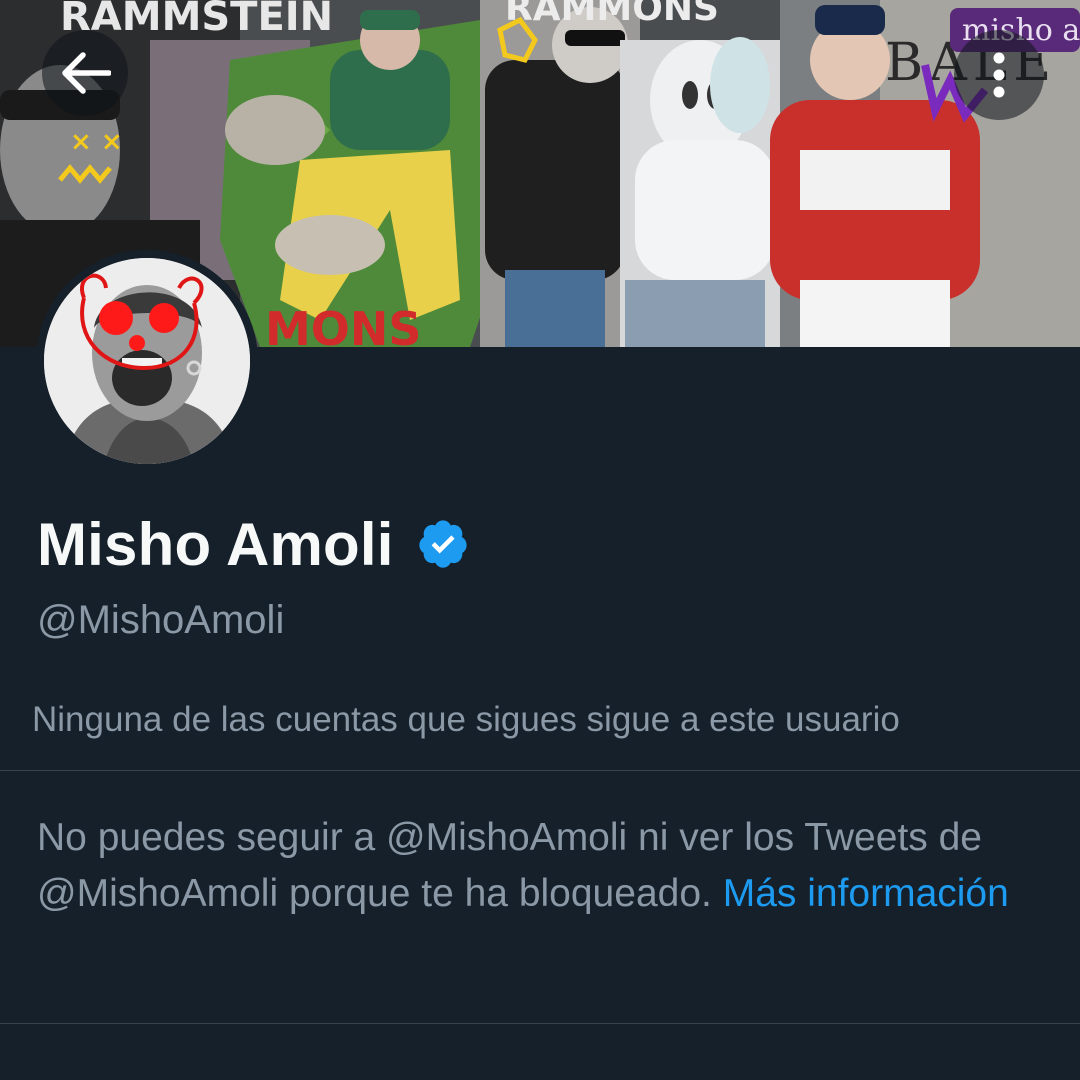  Describe the element at coordinates (612, 14) in the screenshot. I see `banner-text-top-center: RAMMONS` at that location.